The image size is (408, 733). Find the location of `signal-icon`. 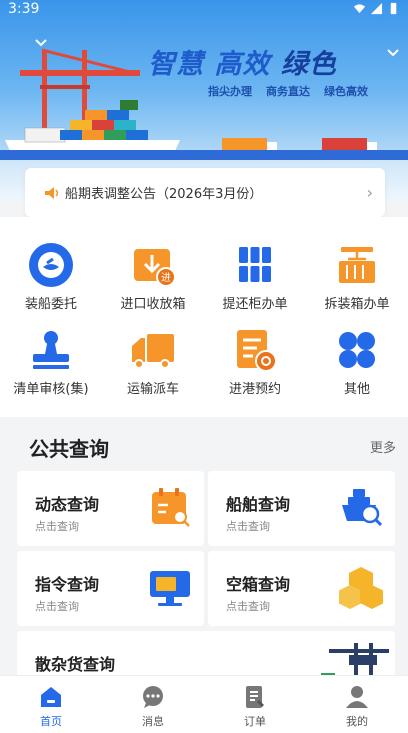

signal-icon is located at coordinates (376, 8).